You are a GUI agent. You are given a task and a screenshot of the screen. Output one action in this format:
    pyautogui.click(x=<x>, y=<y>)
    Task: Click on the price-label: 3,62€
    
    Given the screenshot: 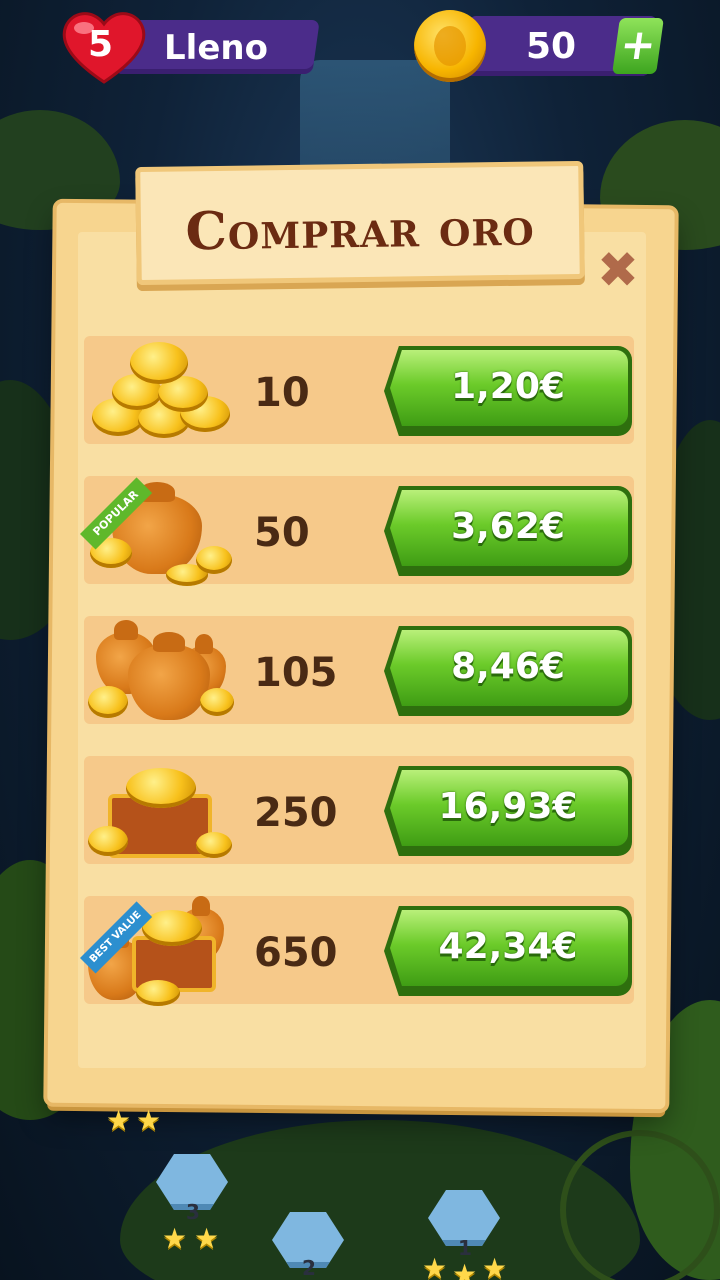 What is the action you would take?
    pyautogui.click(x=508, y=526)
    